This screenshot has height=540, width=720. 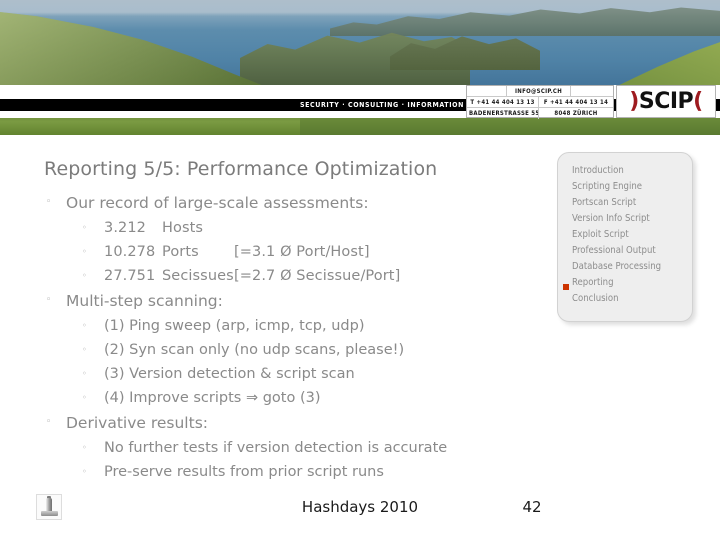 I want to click on nav-item-database-processing: Database Processing, so click(x=632, y=267).